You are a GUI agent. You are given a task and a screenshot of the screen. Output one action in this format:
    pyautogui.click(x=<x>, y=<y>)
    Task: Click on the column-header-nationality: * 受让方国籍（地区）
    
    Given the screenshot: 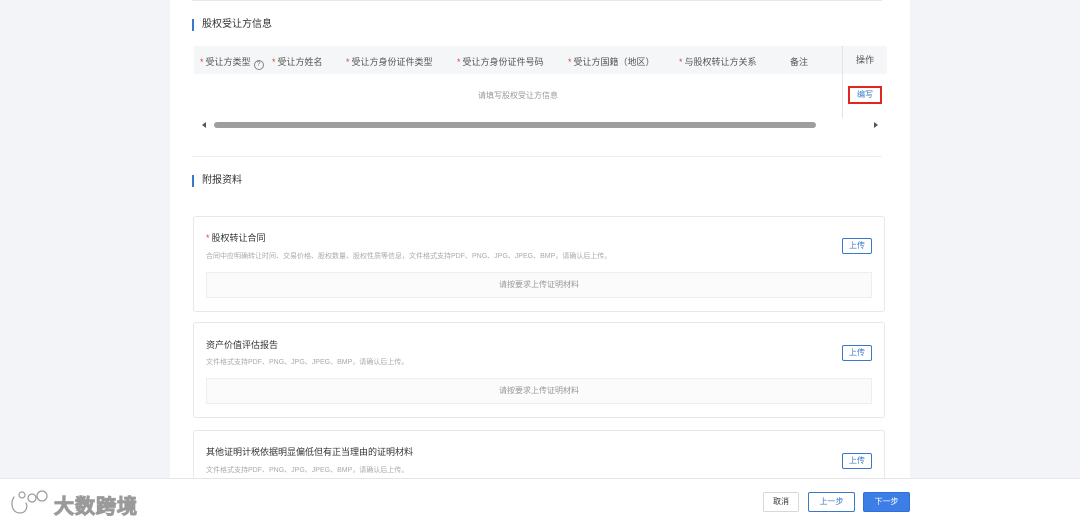 What is the action you would take?
    pyautogui.click(x=611, y=62)
    